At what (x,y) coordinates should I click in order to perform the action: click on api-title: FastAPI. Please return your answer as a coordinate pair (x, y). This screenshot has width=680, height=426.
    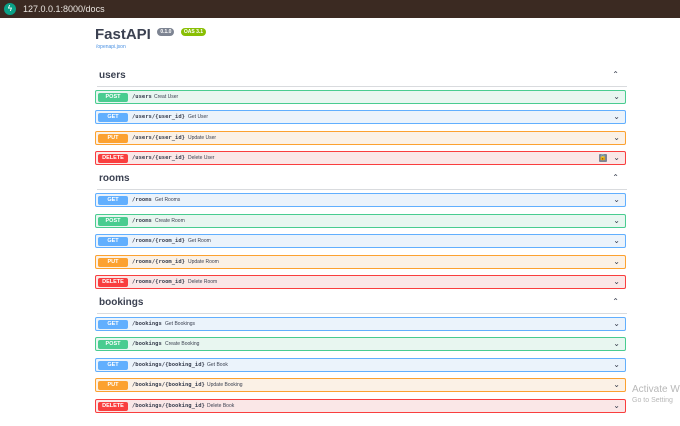
    Looking at the image, I should click on (123, 34).